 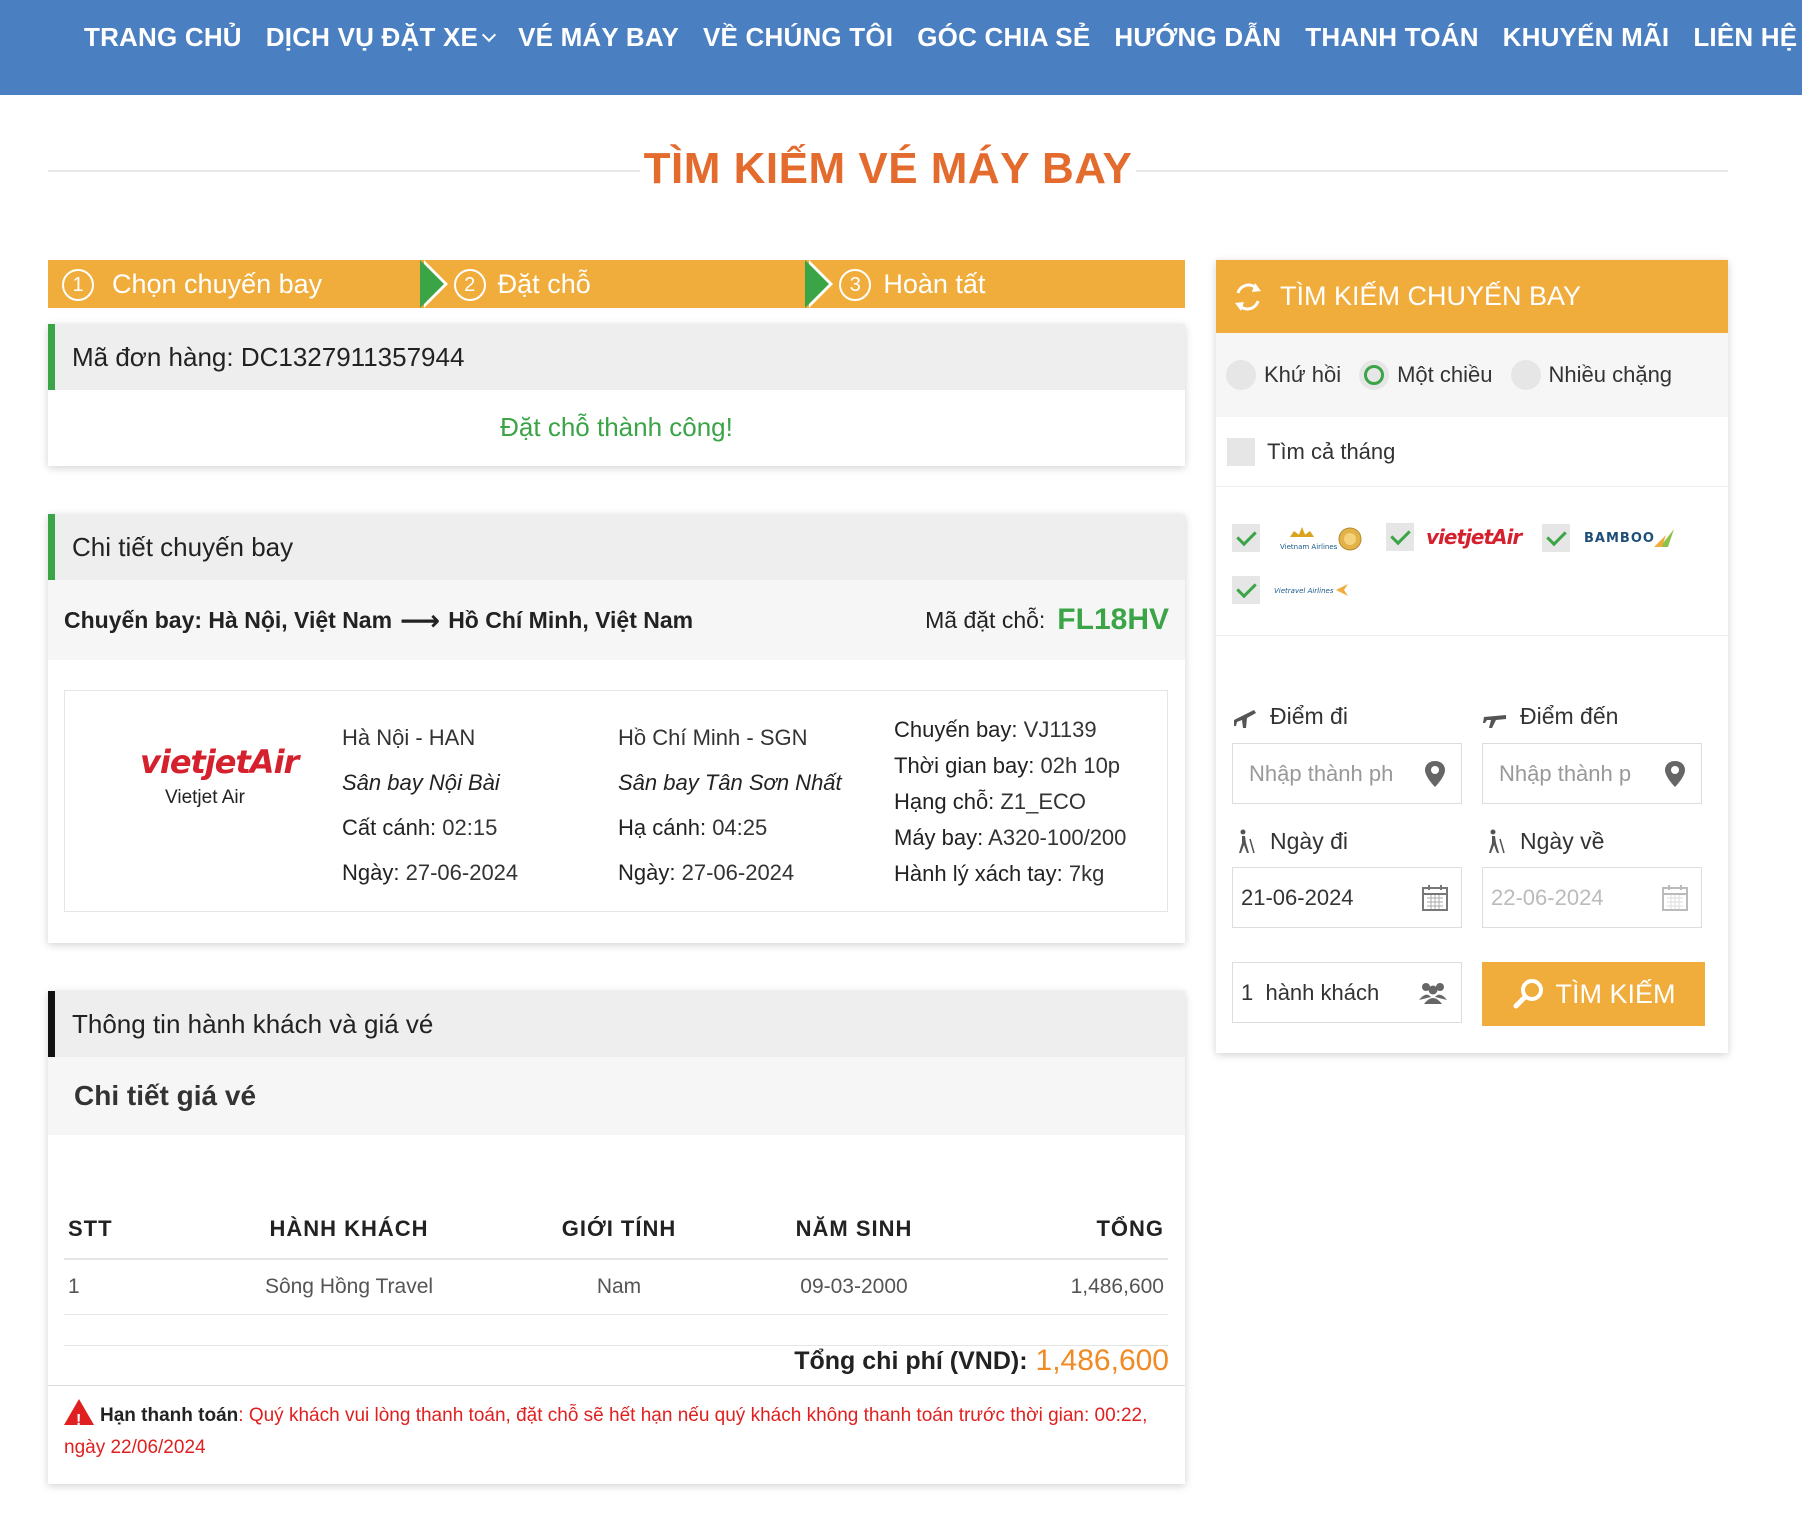 I want to click on deadline-label: Hạn thanh toán, so click(x=169, y=1415).